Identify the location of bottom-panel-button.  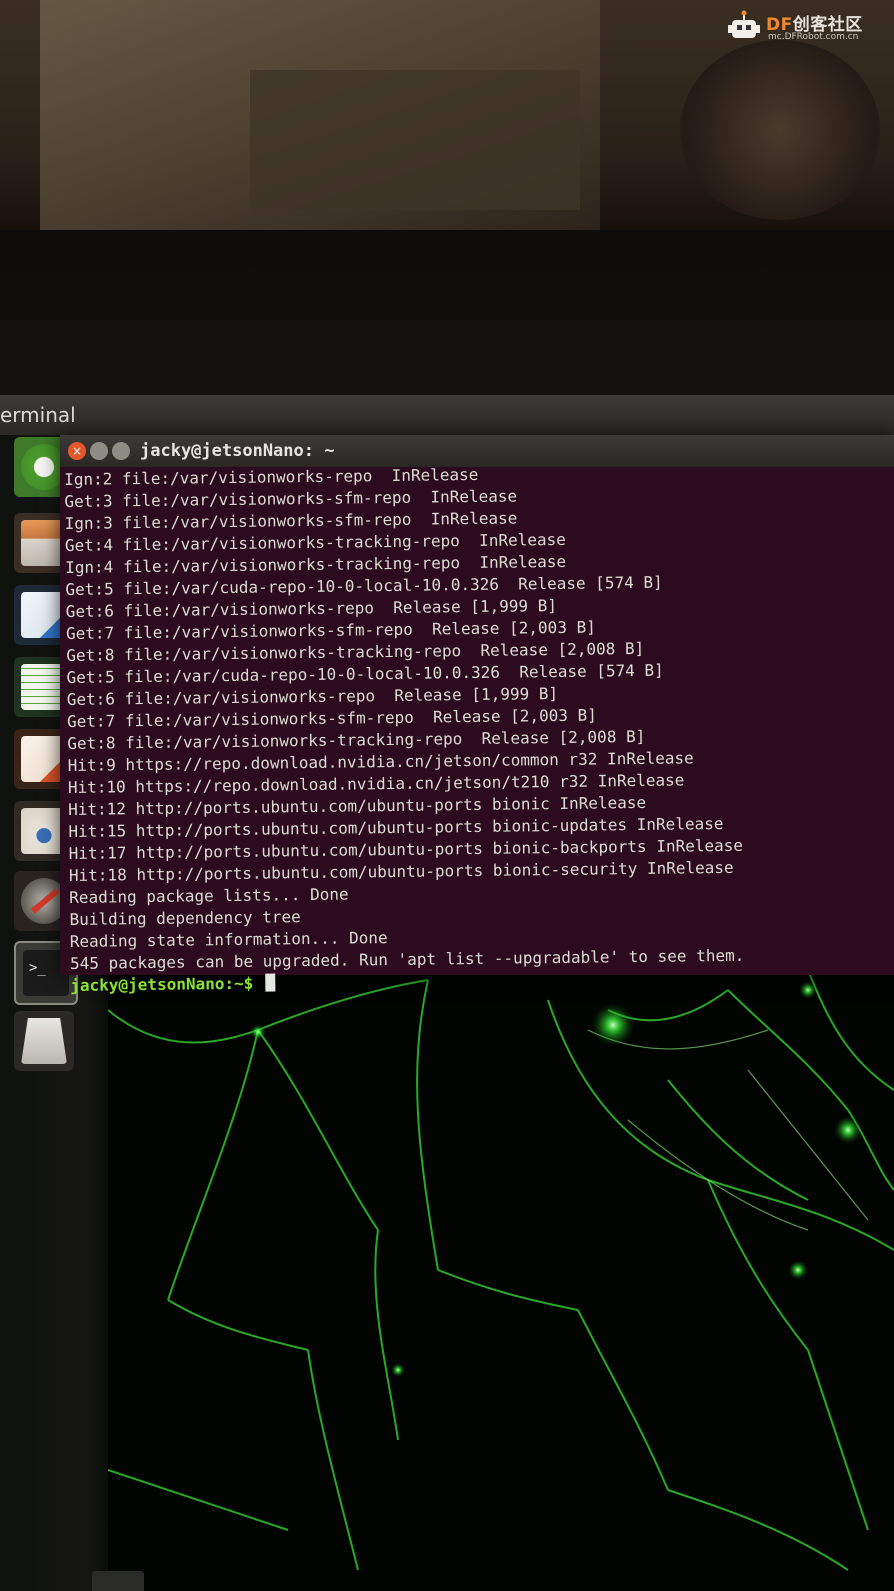
(118, 1581).